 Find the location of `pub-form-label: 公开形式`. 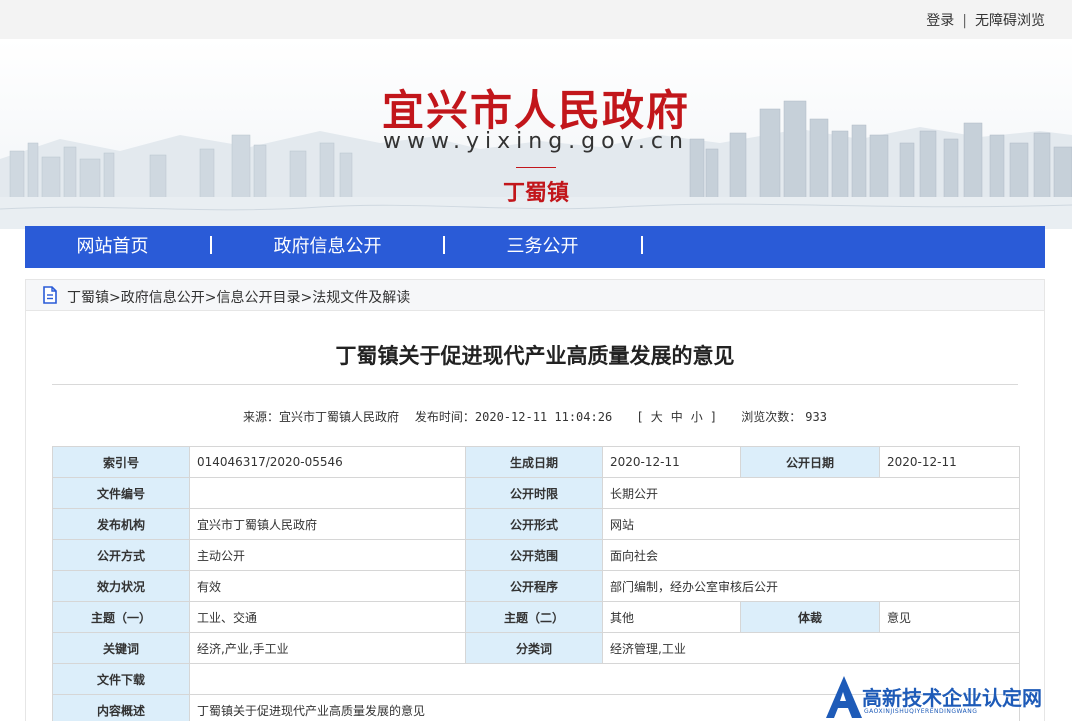

pub-form-label: 公开形式 is located at coordinates (534, 524).